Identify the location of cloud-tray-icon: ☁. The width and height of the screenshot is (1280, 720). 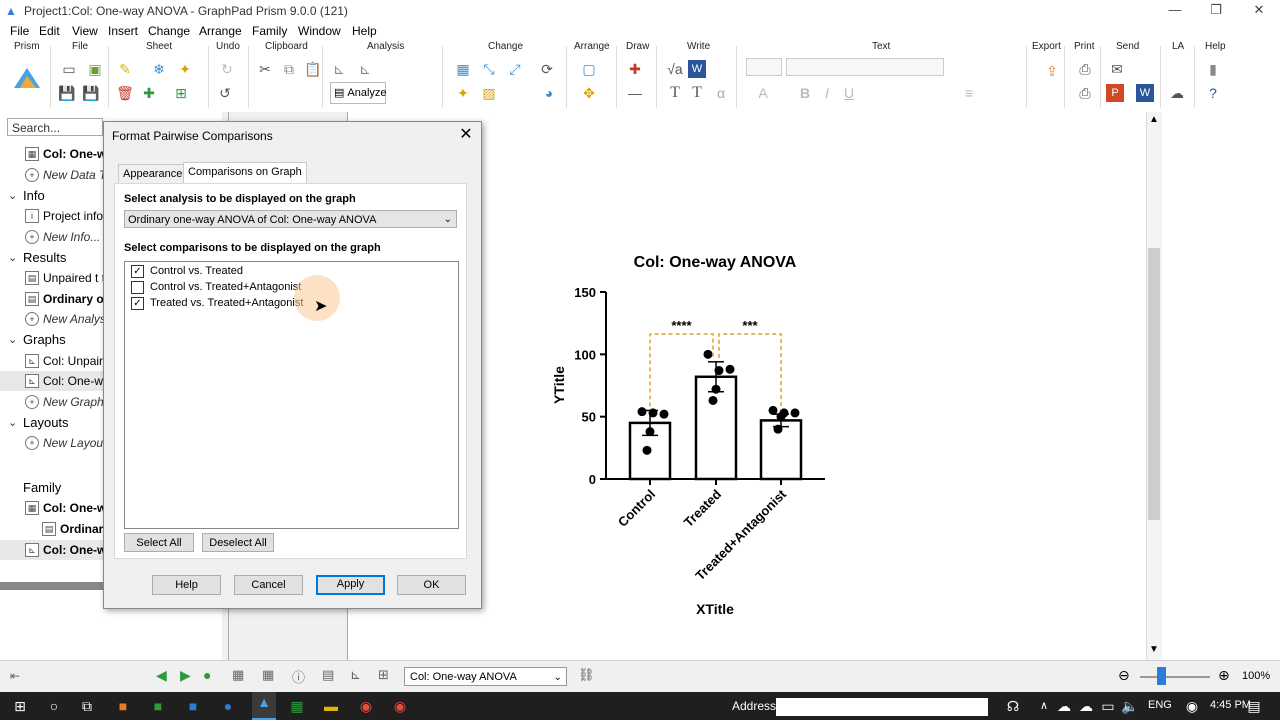
(1064, 706).